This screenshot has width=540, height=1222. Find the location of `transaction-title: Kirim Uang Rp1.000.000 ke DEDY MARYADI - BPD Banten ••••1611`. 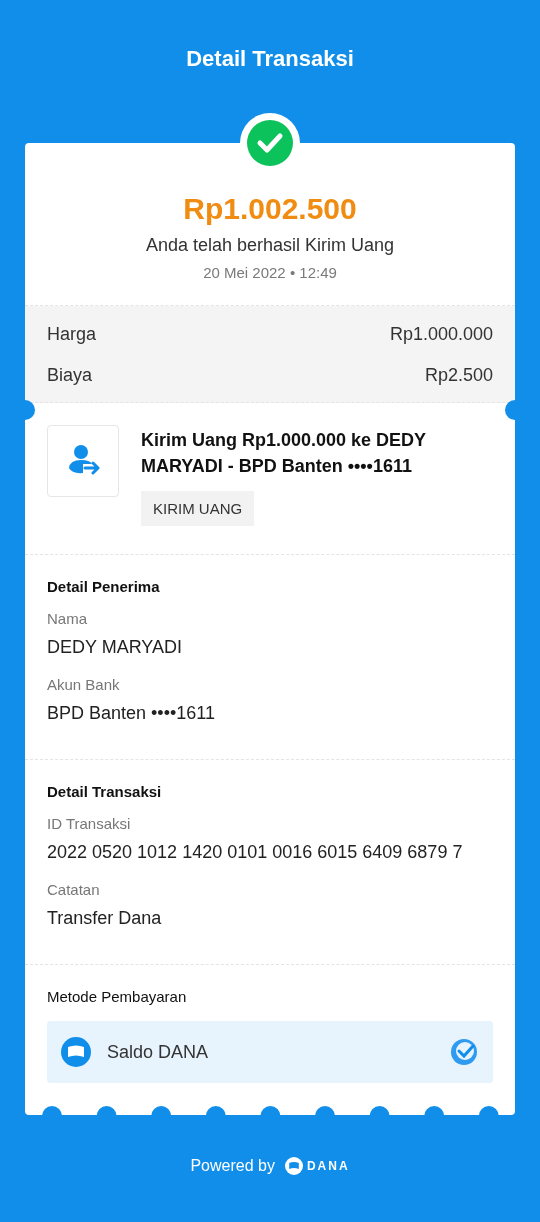

transaction-title: Kirim Uang Rp1.000.000 ke DEDY MARYADI - BPD Banten ••••1611 is located at coordinates (284, 453).